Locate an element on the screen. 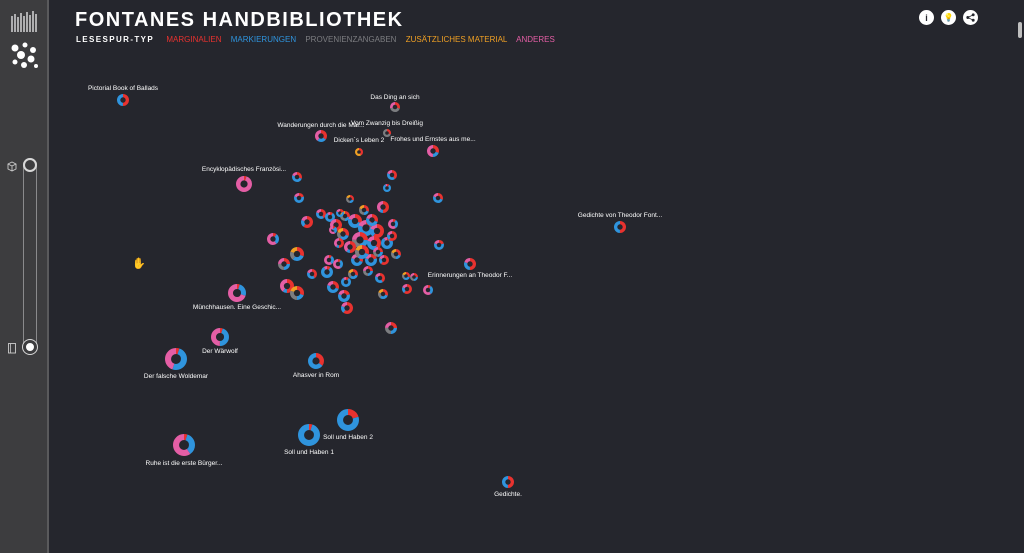 The image size is (1024, 553). network-view-icon is located at coordinates (24, 55).